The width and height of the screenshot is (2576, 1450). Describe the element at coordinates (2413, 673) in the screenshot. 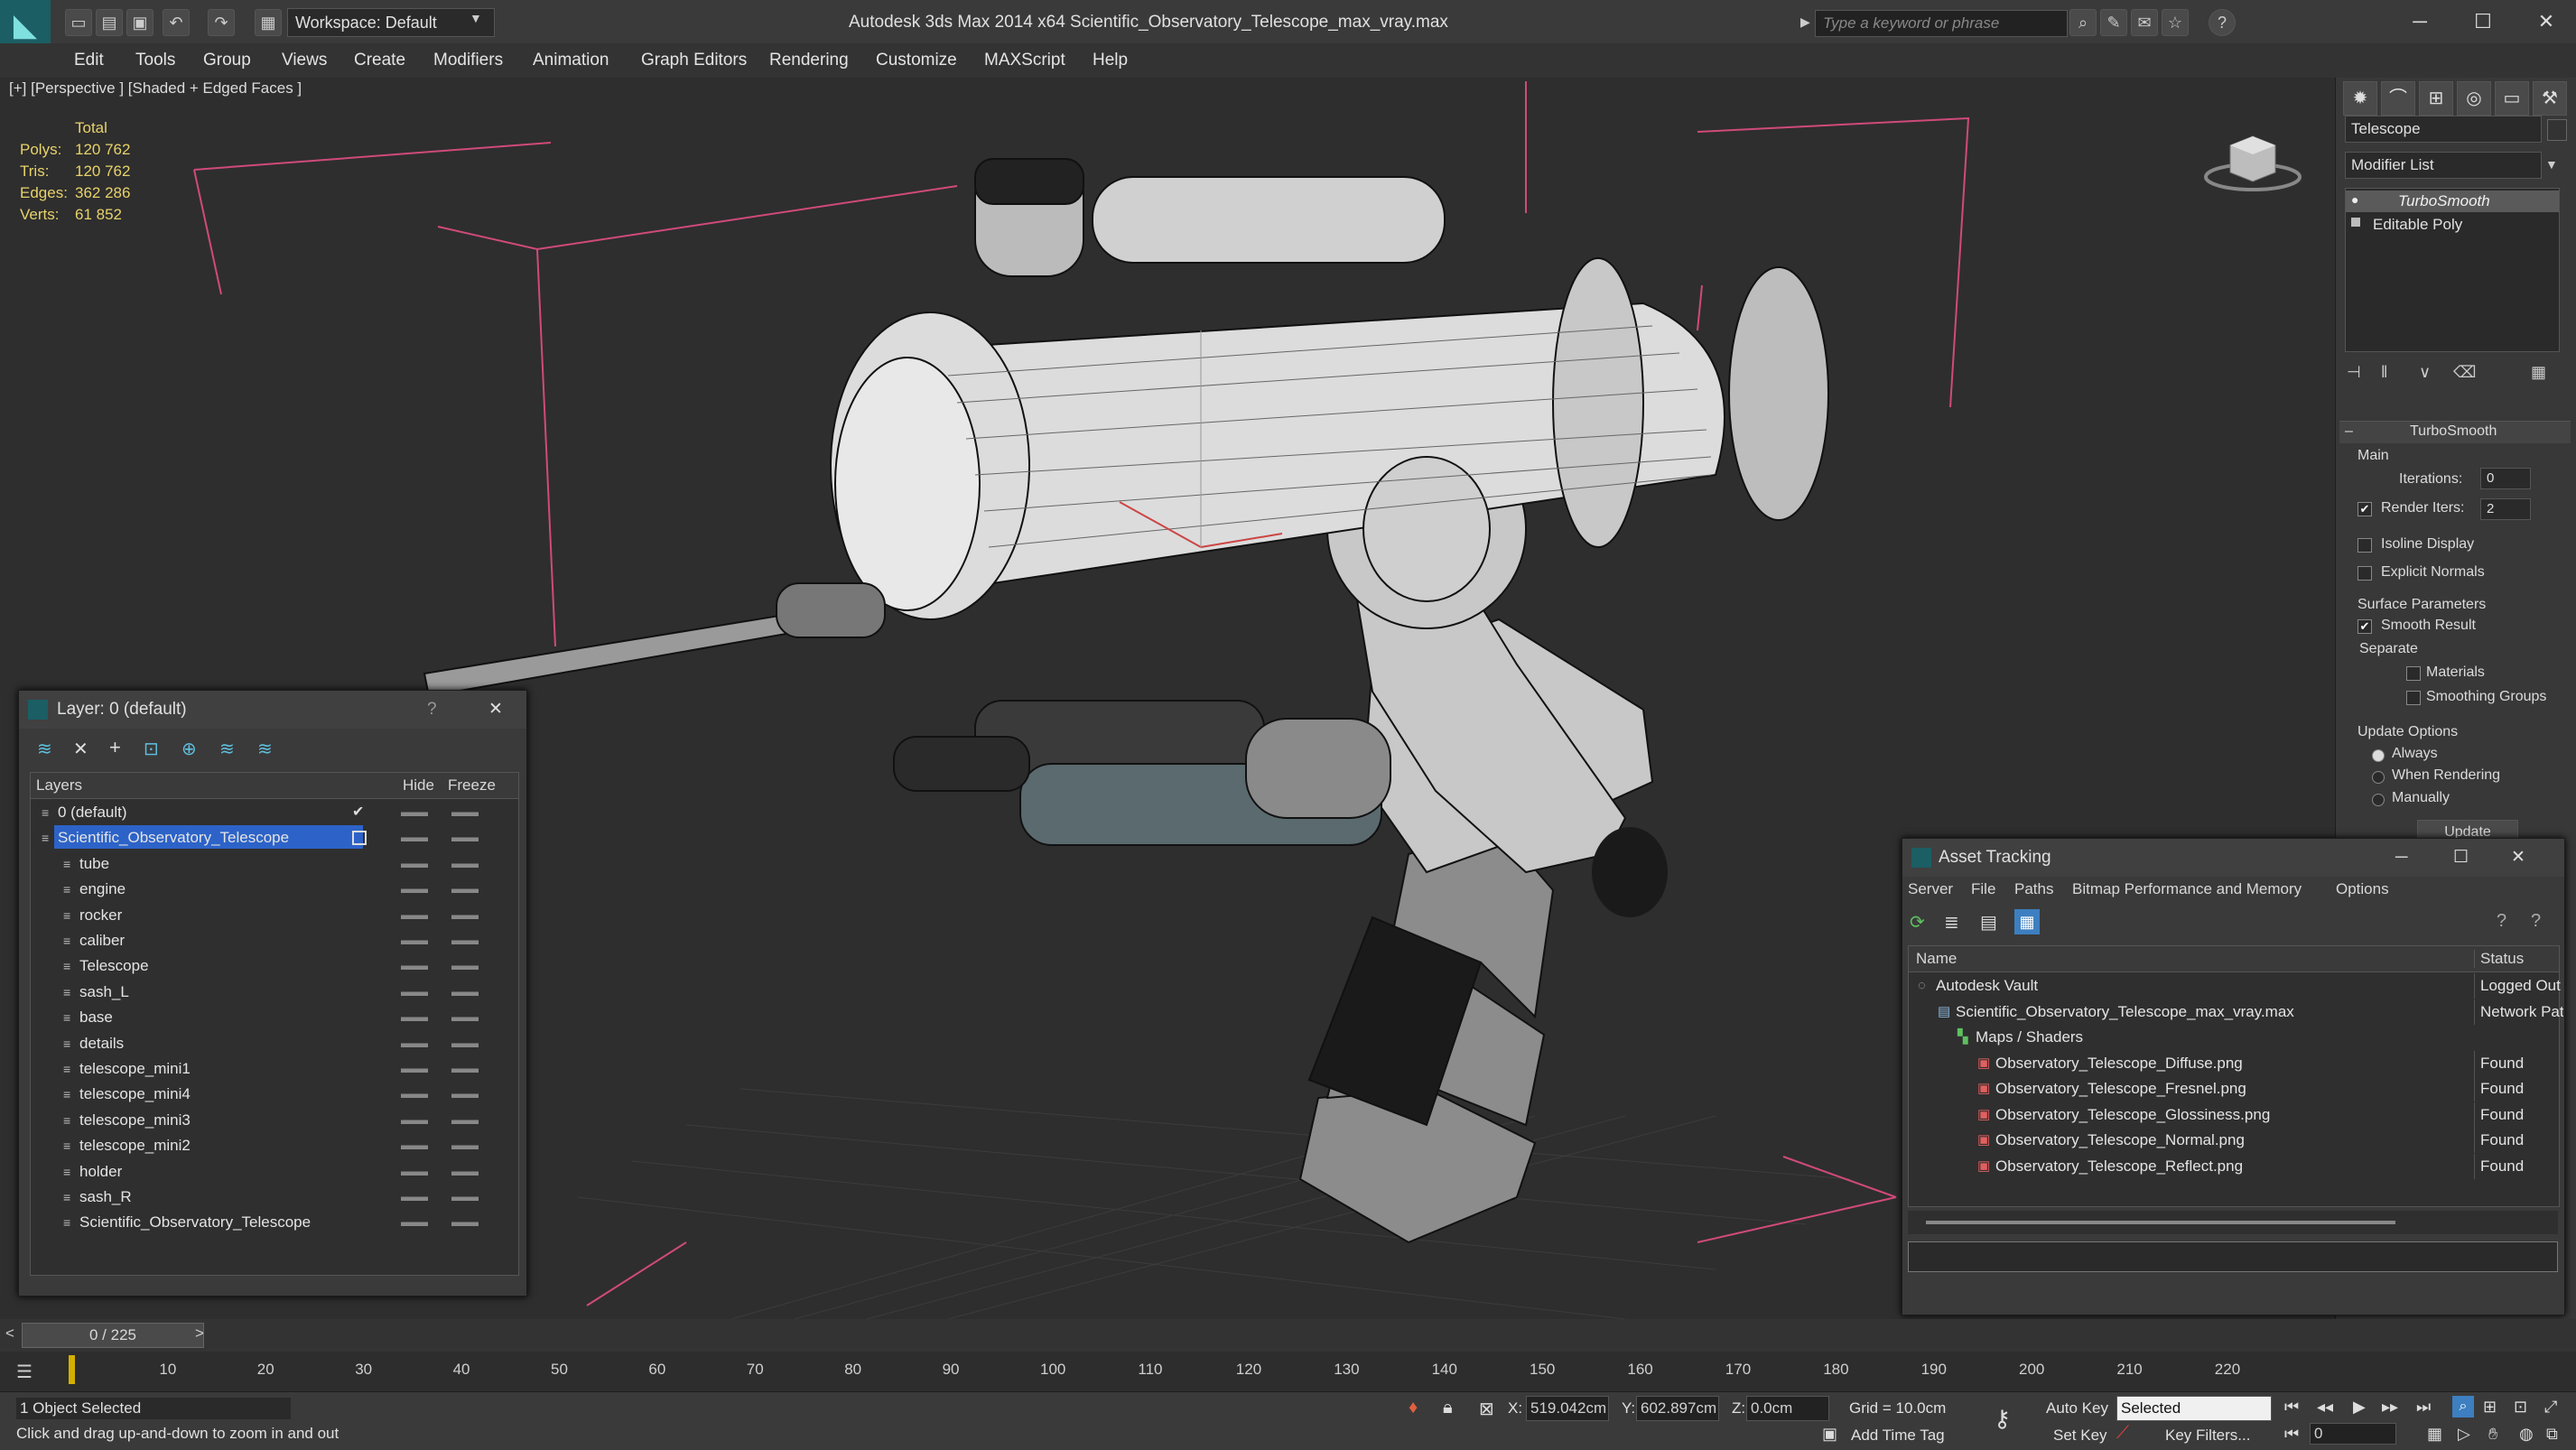

I see `materials-checkbox` at that location.